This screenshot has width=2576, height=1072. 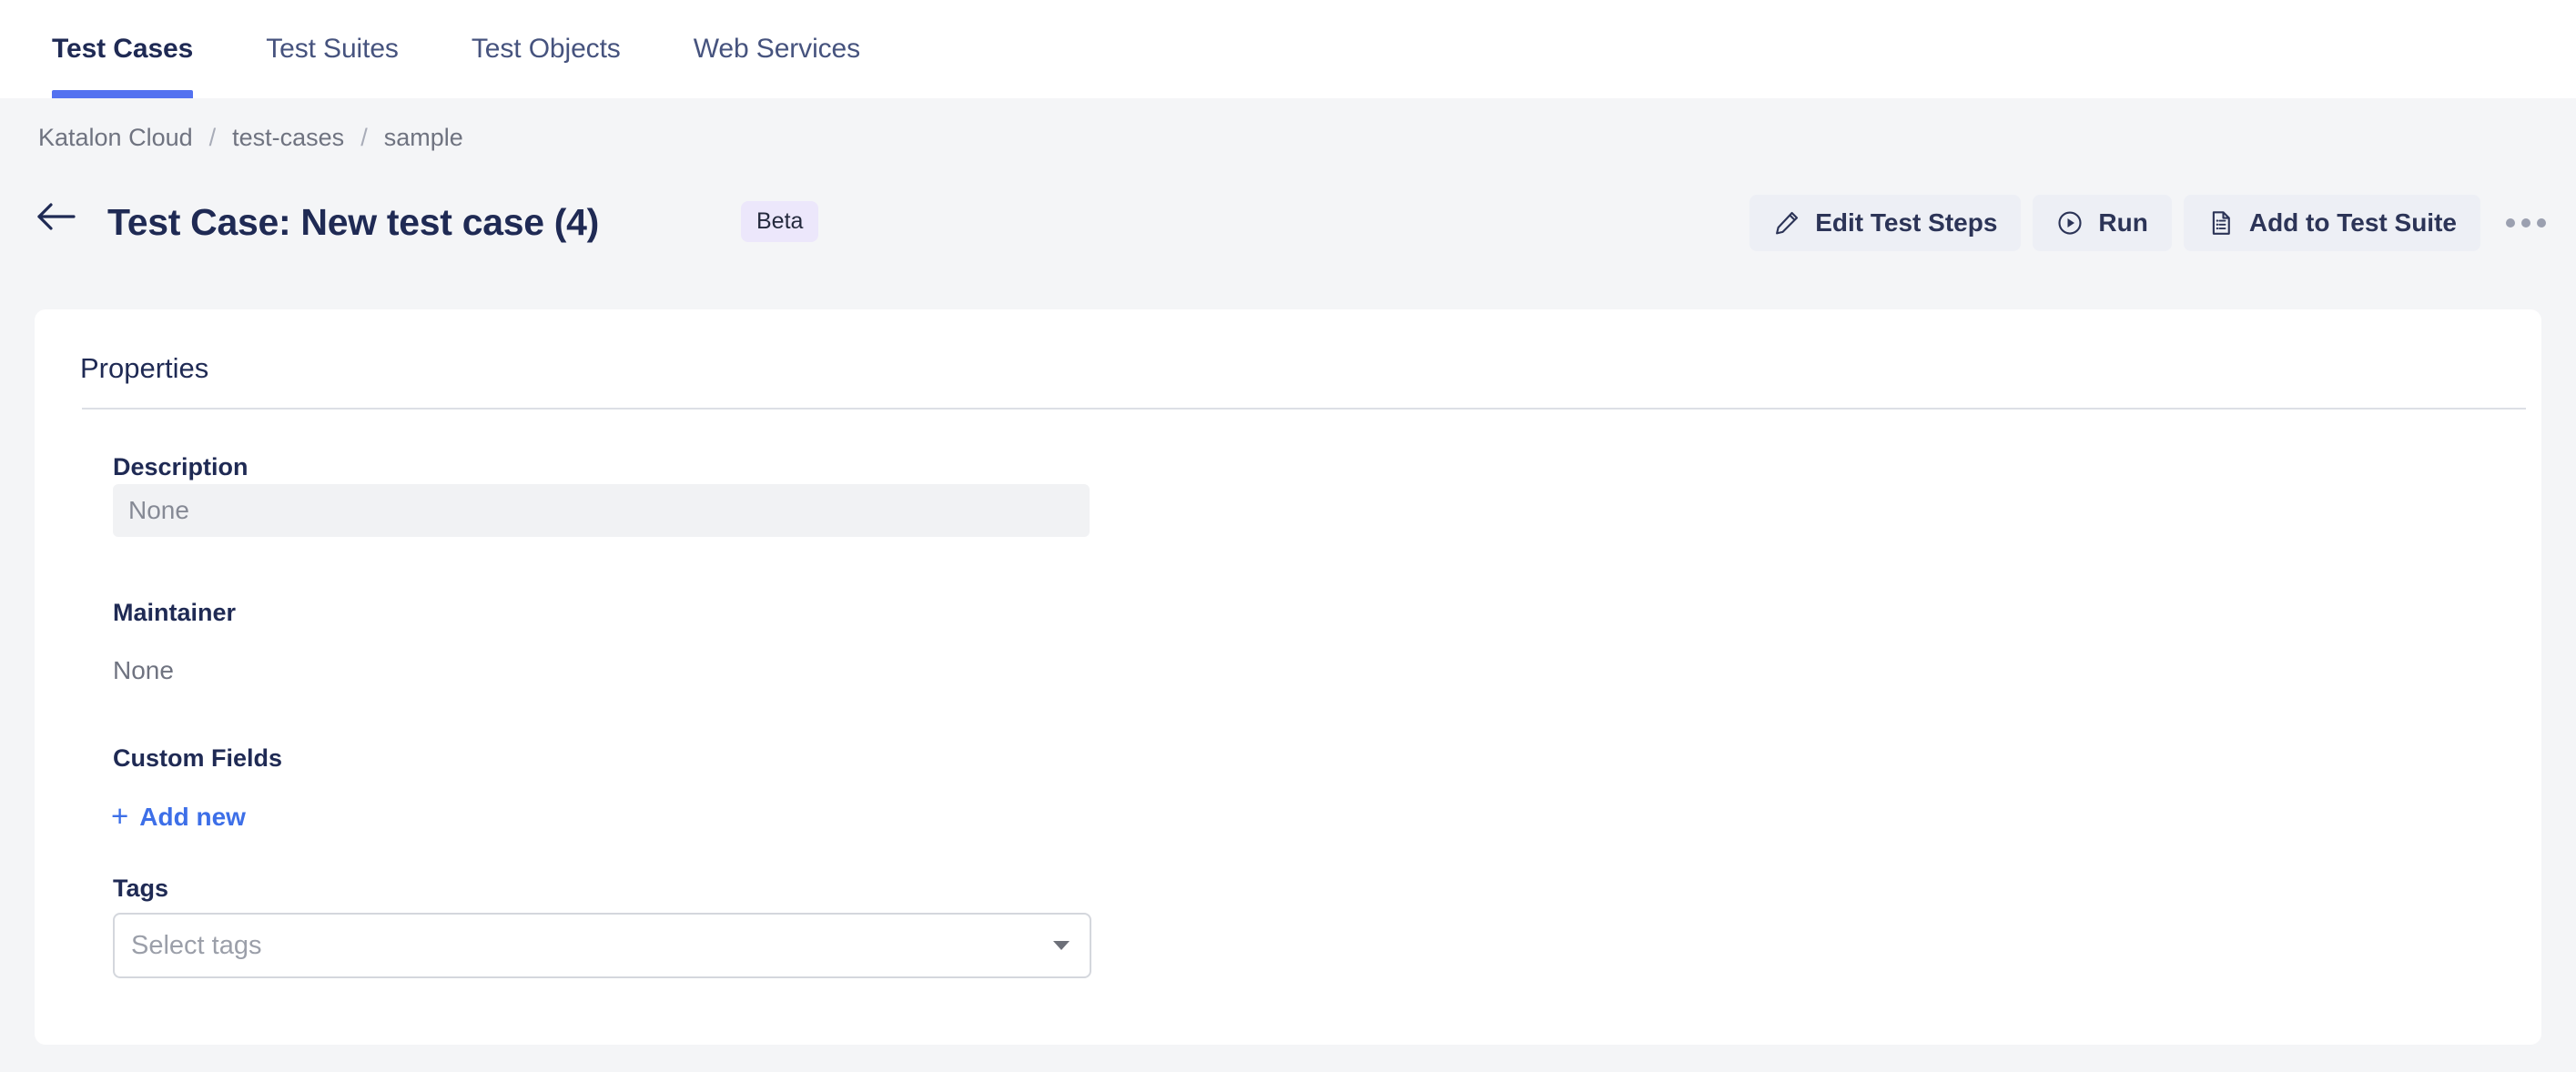 I want to click on tab-test-objects: Test Objects, so click(x=546, y=49).